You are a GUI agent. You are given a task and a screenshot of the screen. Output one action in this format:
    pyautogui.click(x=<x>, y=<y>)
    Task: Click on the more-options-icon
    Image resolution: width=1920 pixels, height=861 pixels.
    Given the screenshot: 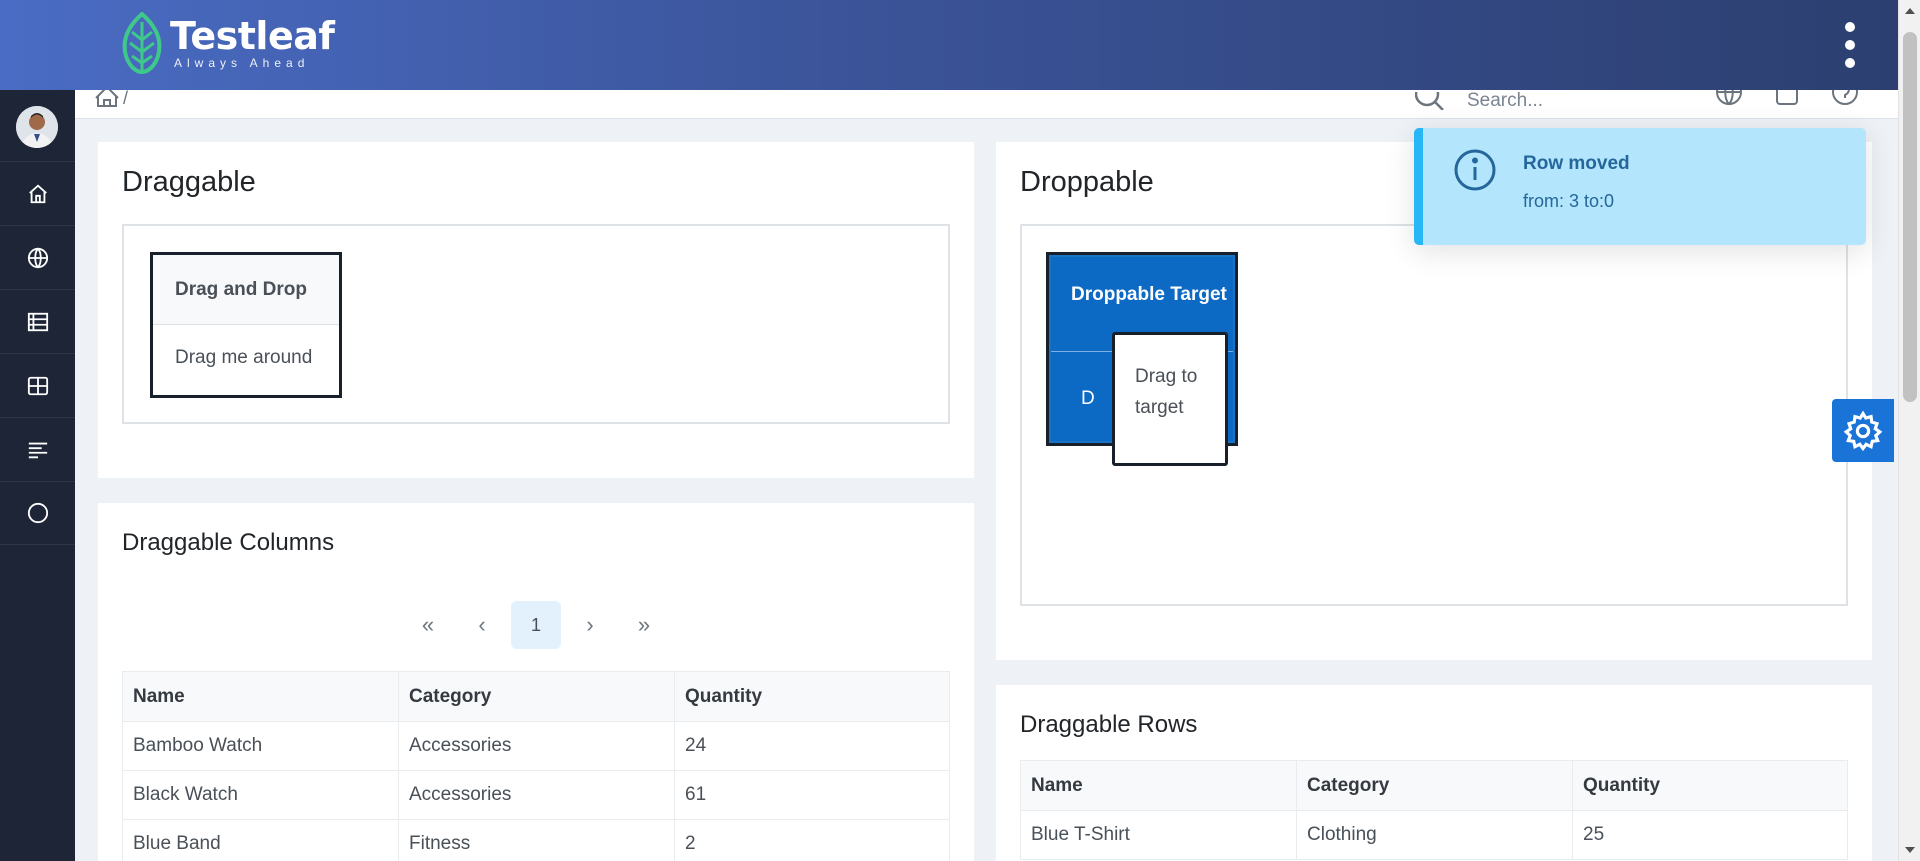 What is the action you would take?
    pyautogui.click(x=1850, y=45)
    